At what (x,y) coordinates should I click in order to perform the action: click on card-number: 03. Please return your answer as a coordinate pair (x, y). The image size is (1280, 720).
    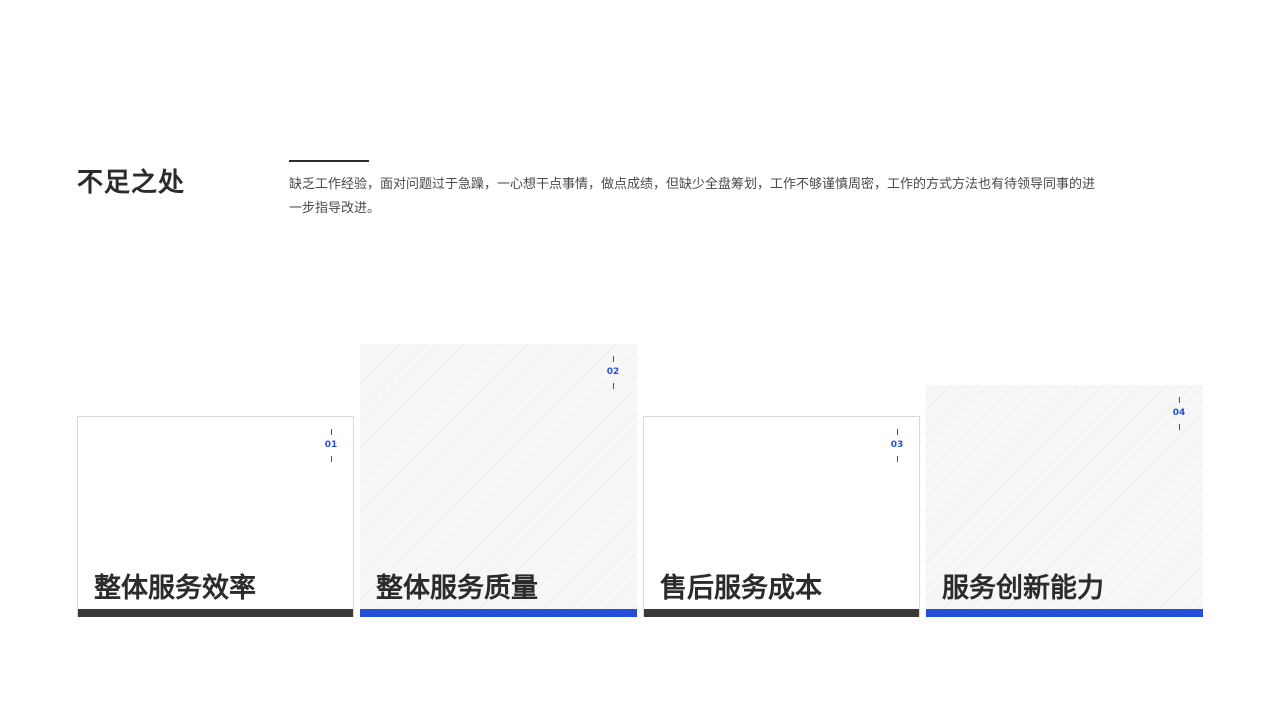
    Looking at the image, I should click on (897, 445).